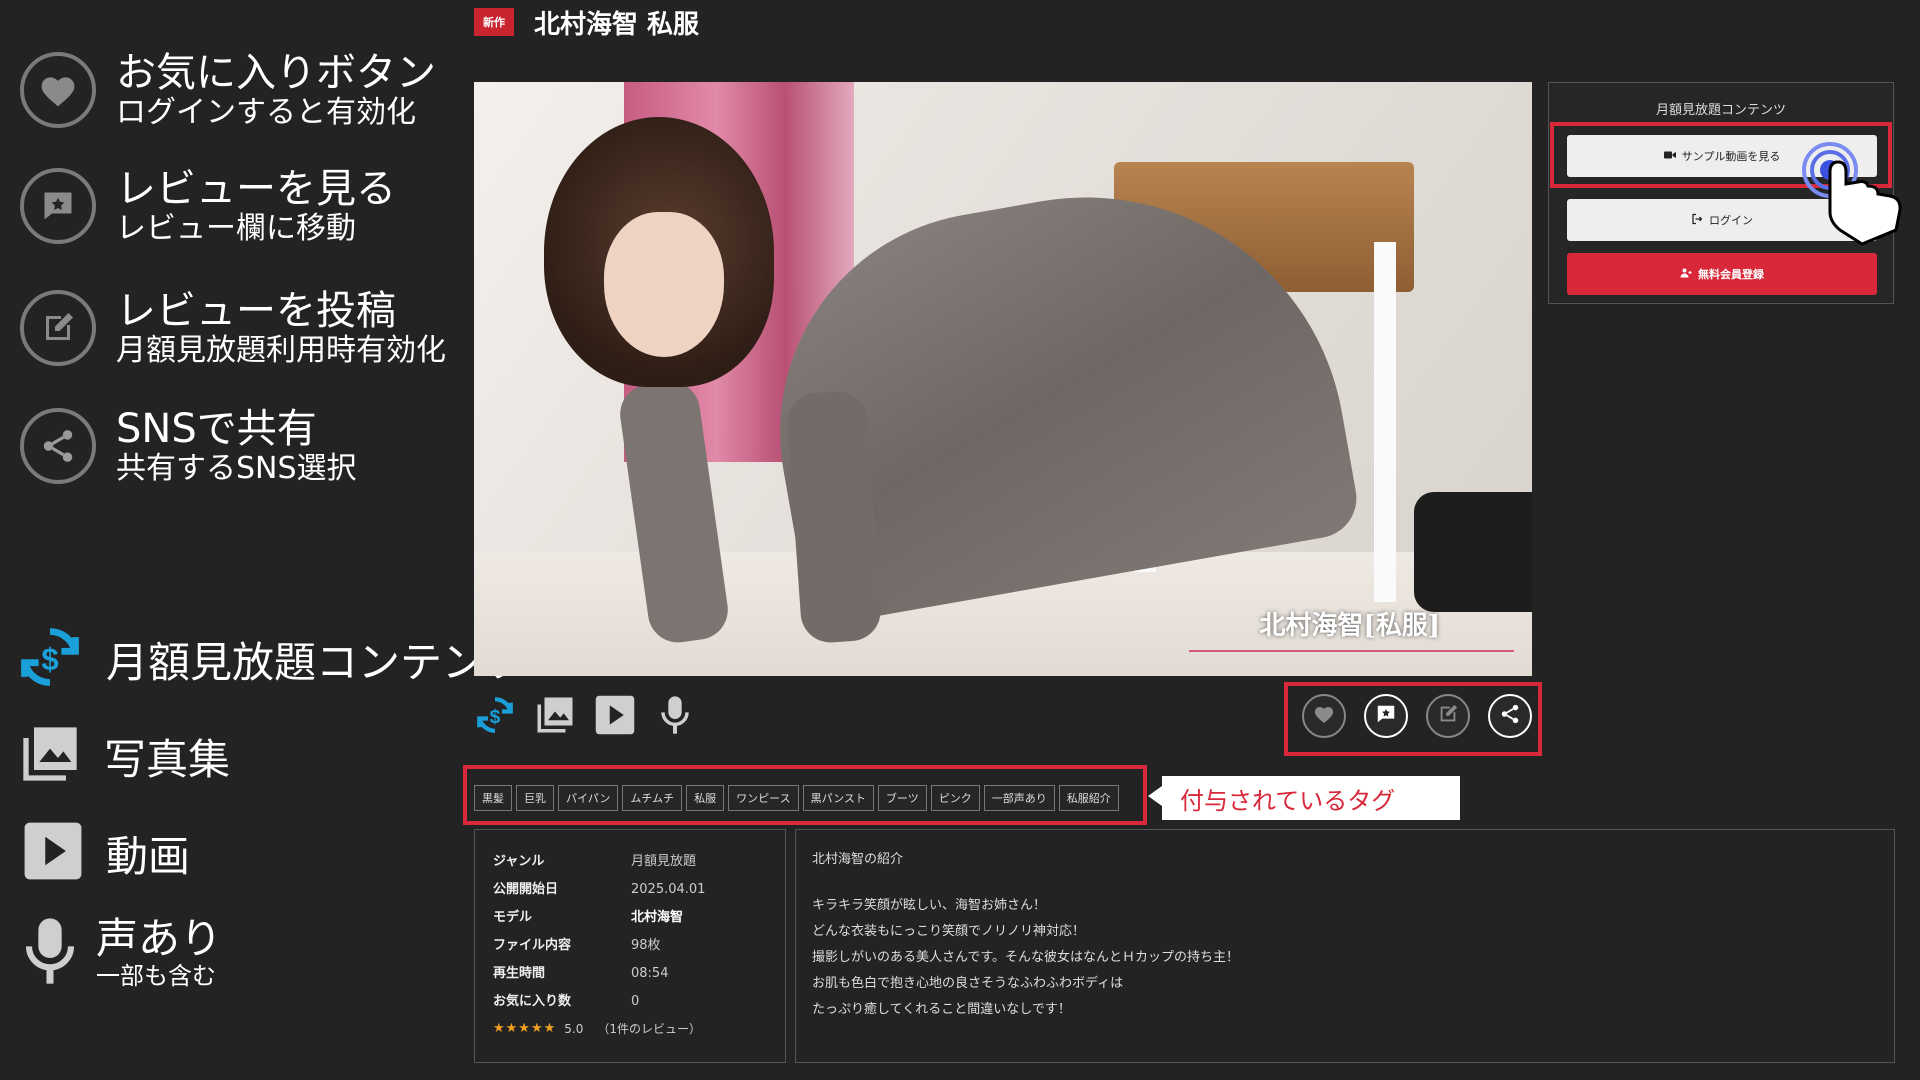  I want to click on legend-subscription: $ 月額見放題コンテンツ, so click(271, 659).